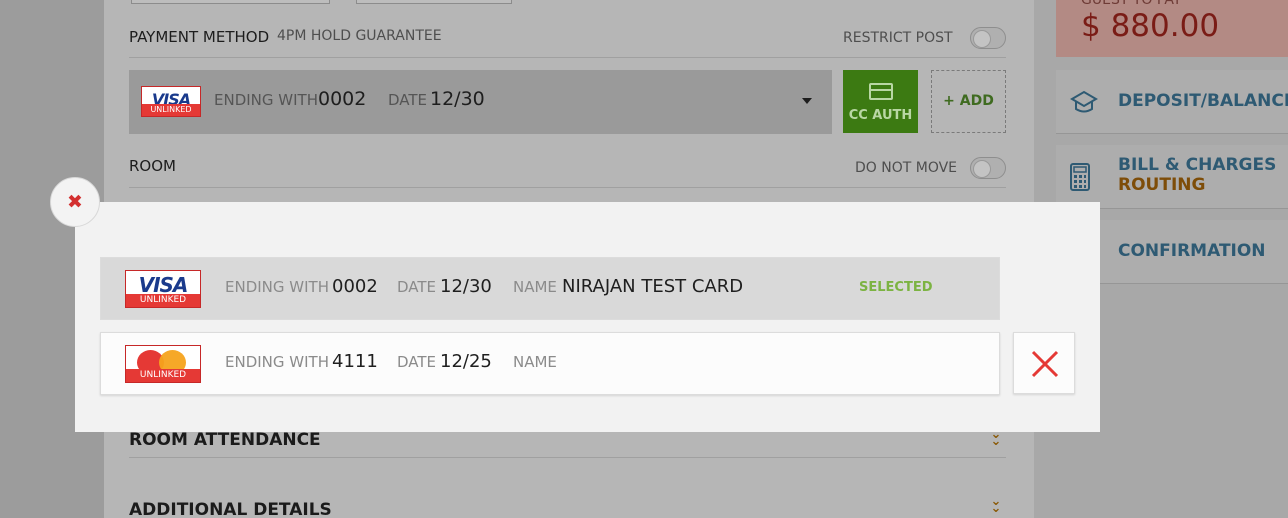 This screenshot has width=1288, height=518. What do you see at coordinates (906, 168) in the screenshot?
I see `do-not-move-label: DO NOT MOVE` at bounding box center [906, 168].